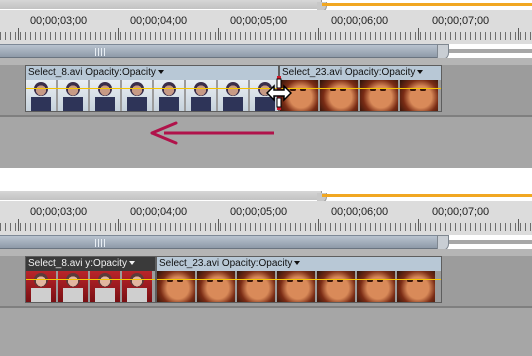 The width and height of the screenshot is (532, 356). I want to click on clip-header: Select_8.avi y:Opacity, so click(90, 264).